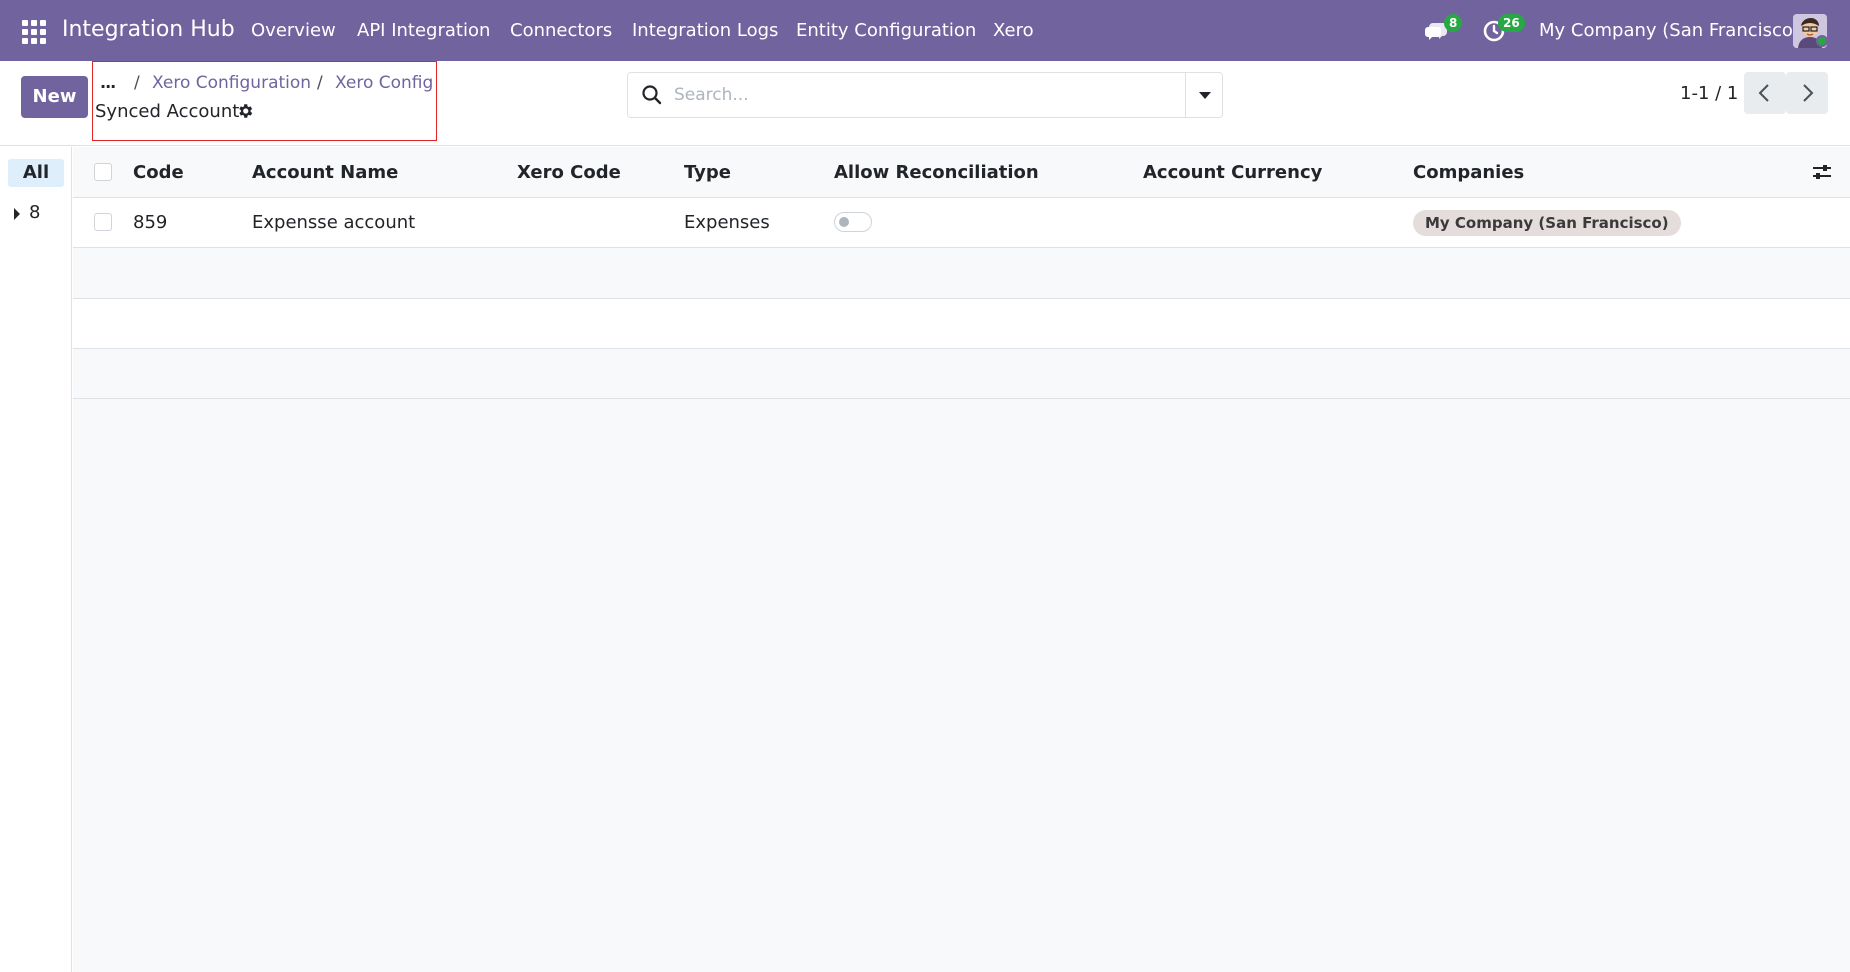 This screenshot has height=972, width=1850. Describe the element at coordinates (561, 30) in the screenshot. I see `menu-connectors: Connectors` at that location.